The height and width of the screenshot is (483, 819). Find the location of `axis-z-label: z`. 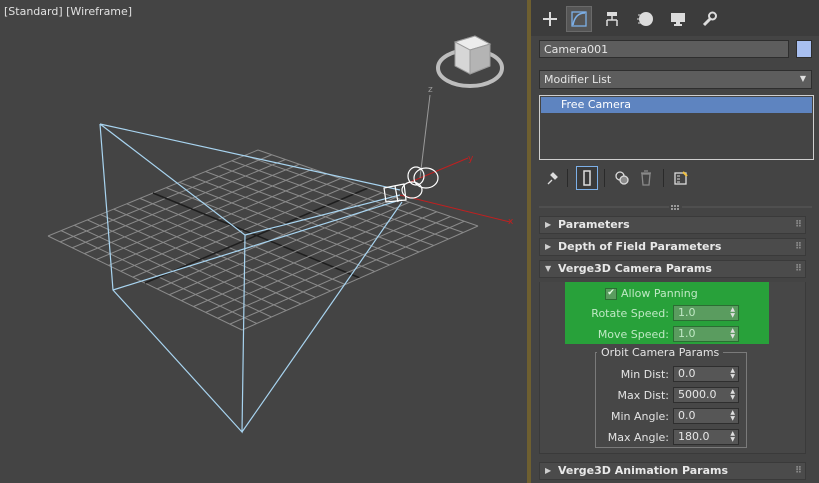

axis-z-label: z is located at coordinates (430, 90).